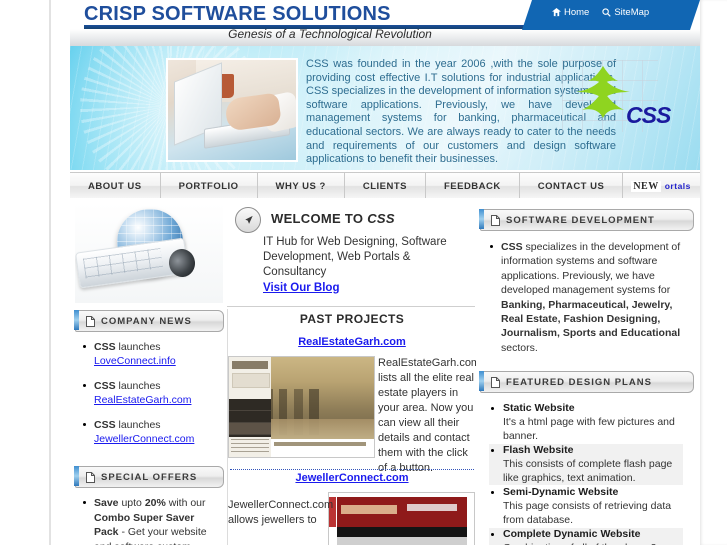 The width and height of the screenshot is (727, 545). I want to click on home-icon, so click(556, 12).